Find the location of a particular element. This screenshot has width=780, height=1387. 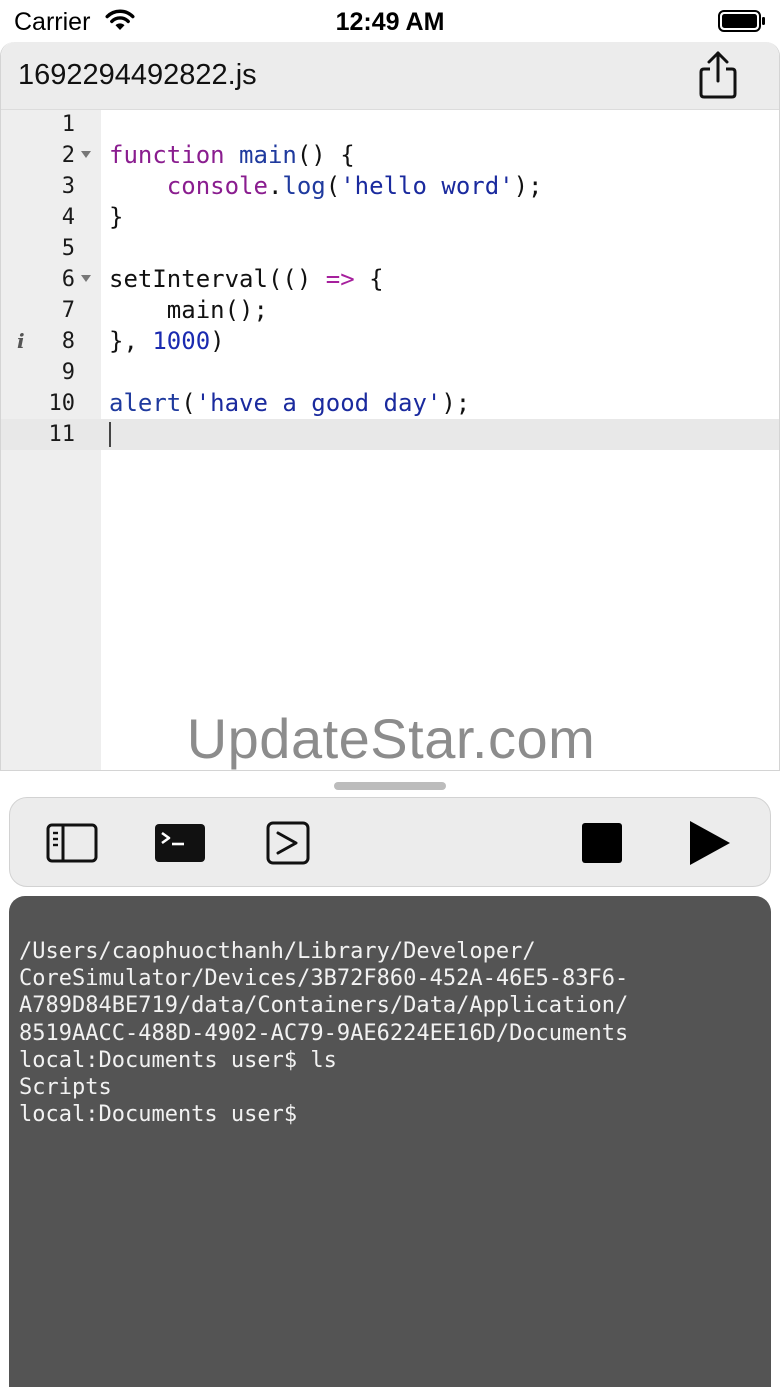

clock: 12:49 AM is located at coordinates (390, 22).